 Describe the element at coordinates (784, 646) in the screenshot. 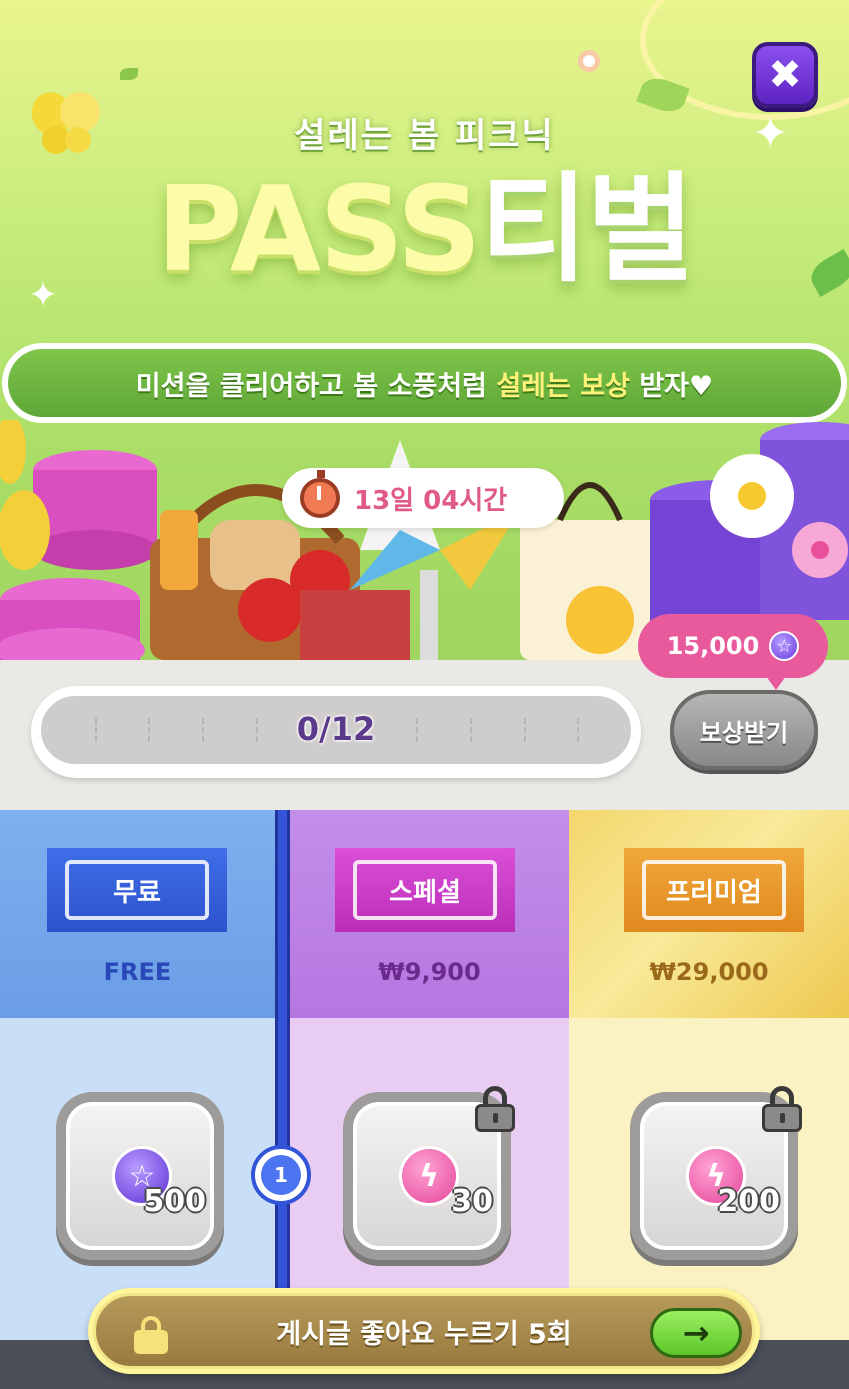

I see `star-gem-icon: ☆` at that location.